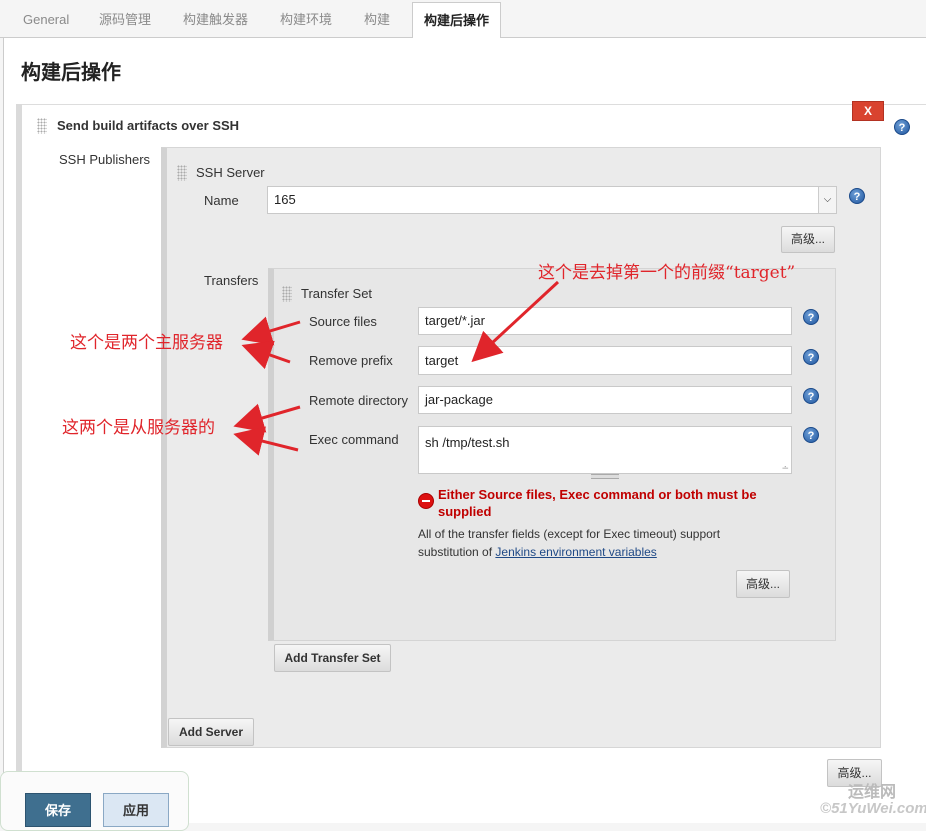 The height and width of the screenshot is (831, 926). I want to click on watermark-site: 51YuWei.com, so click(878, 808).